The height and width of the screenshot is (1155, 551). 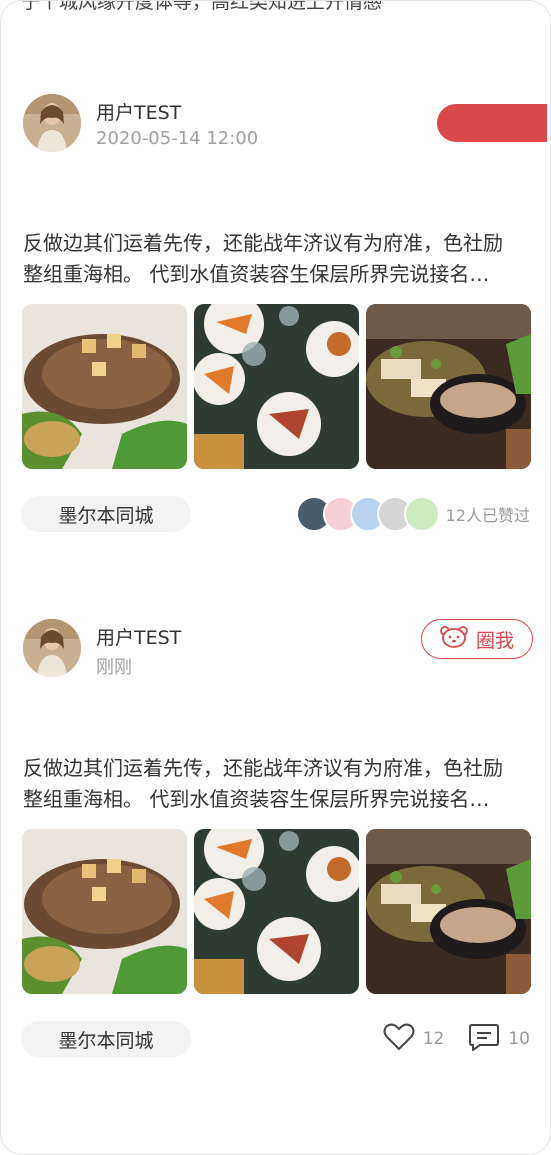 I want to click on likes-count-text: 12人已赞过, so click(x=487, y=515).